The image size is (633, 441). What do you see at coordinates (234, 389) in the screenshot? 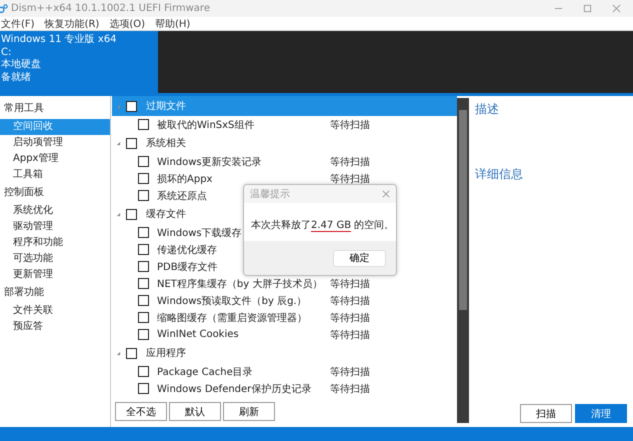
I see `cleanup-item-label: Windows Defender保护历史记录` at bounding box center [234, 389].